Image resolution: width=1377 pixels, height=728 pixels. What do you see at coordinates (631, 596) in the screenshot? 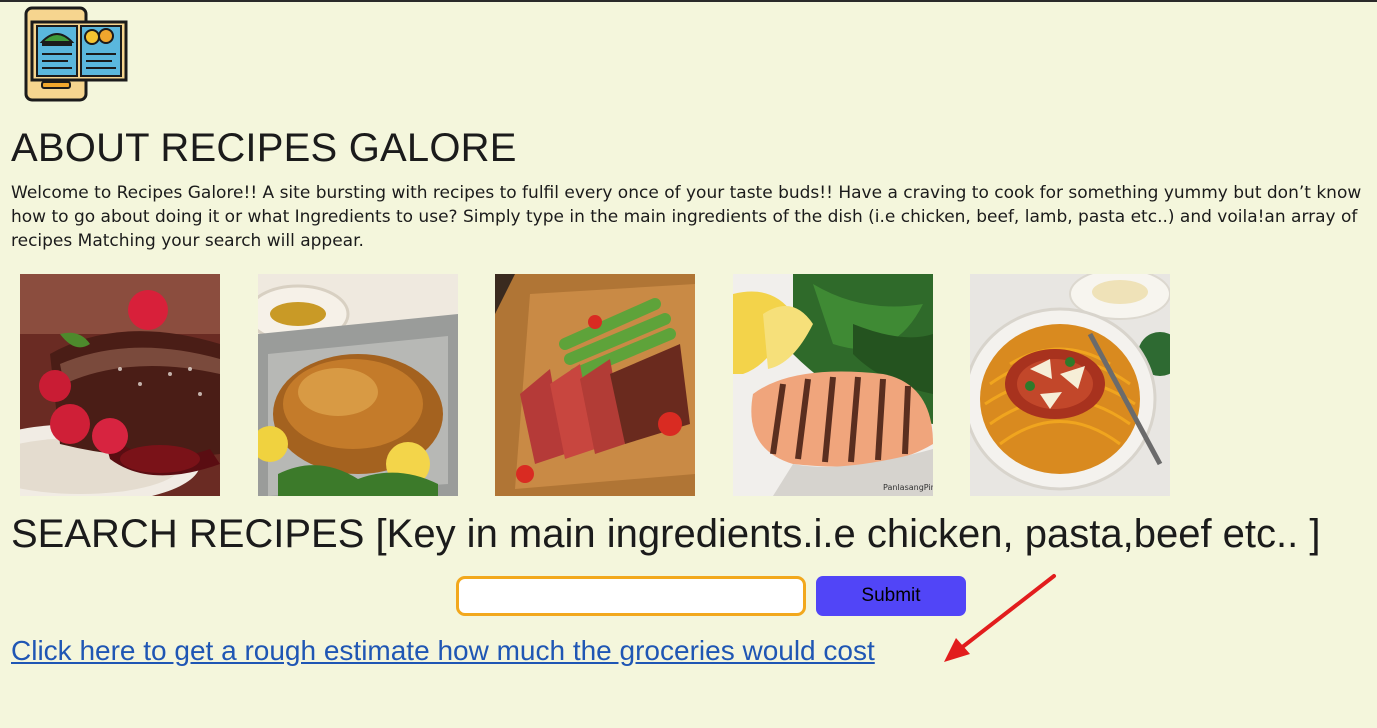
I see `ingredient-search-input` at bounding box center [631, 596].